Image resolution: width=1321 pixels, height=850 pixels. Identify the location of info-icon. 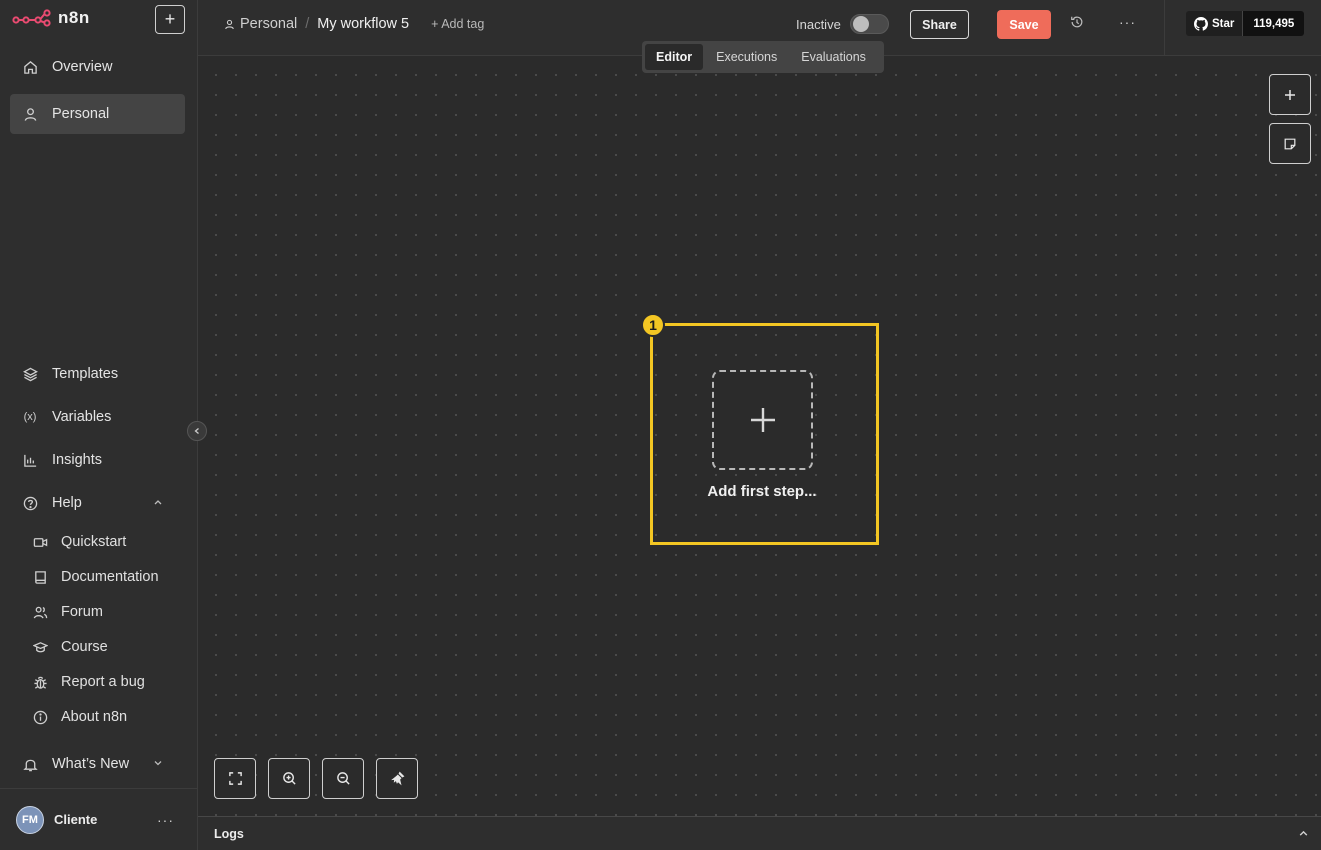
(40, 717).